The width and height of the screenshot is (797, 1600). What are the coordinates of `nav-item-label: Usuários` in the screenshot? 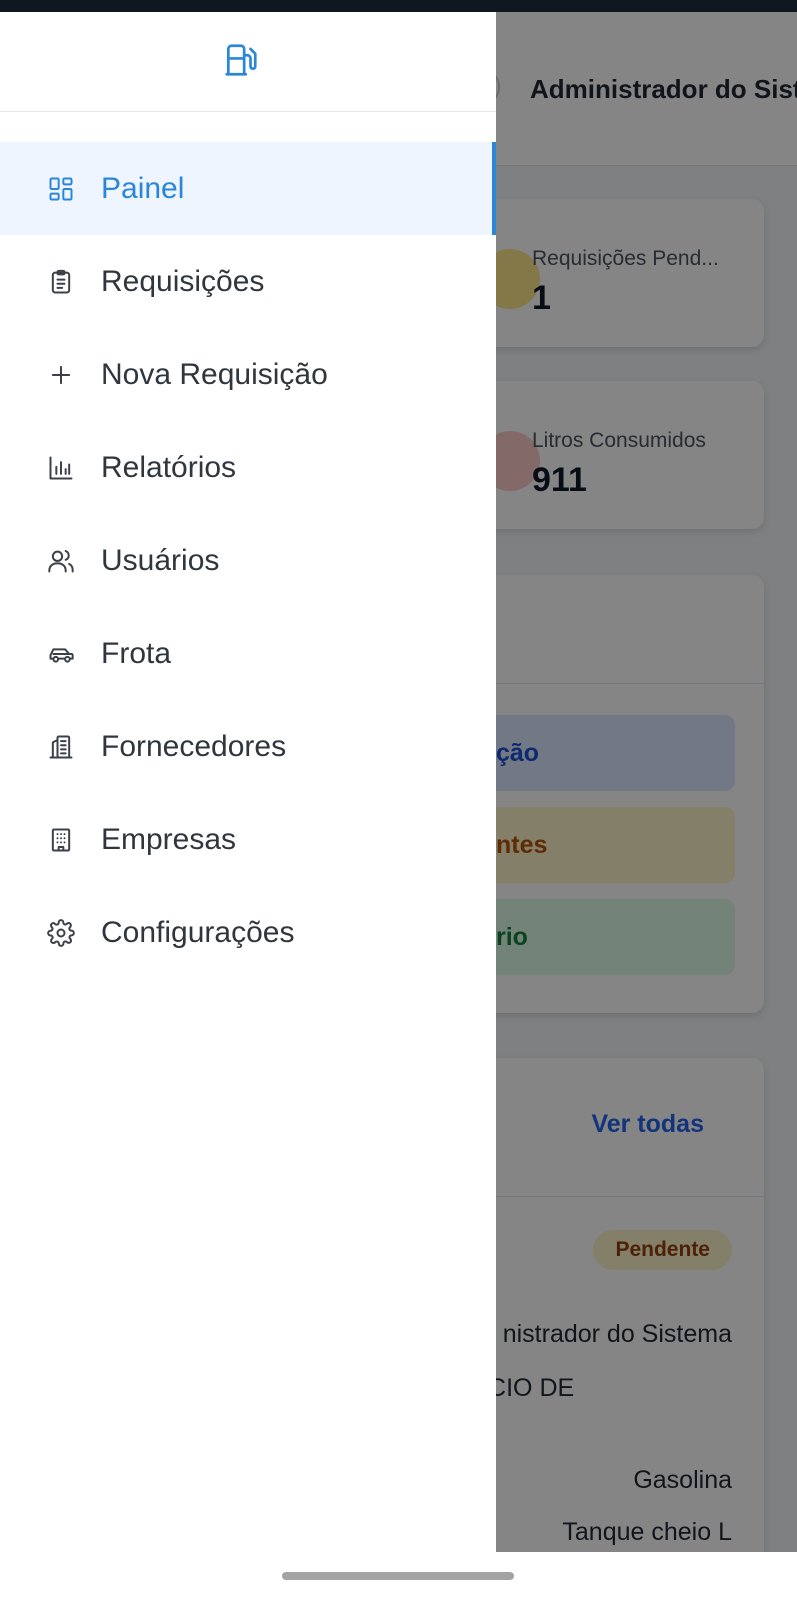 It's located at (160, 560).